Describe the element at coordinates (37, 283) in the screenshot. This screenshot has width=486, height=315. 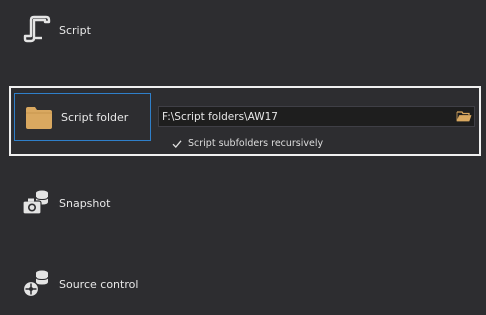
I see `source-control-database-icon` at that location.